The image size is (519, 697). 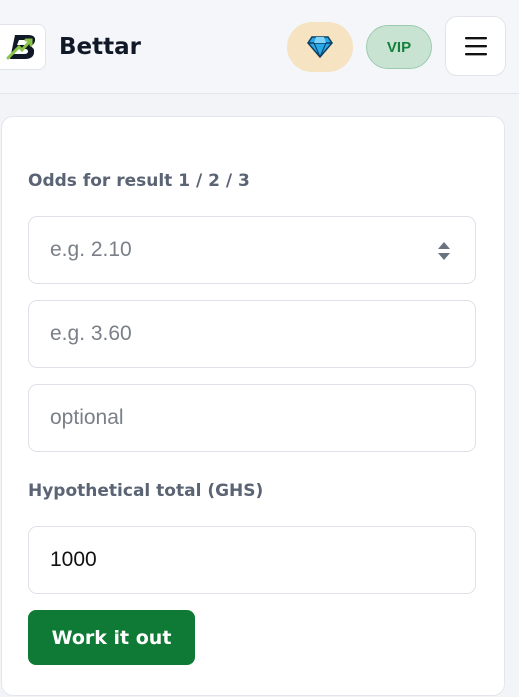 What do you see at coordinates (252, 250) in the screenshot?
I see `odds-result-1-input` at bounding box center [252, 250].